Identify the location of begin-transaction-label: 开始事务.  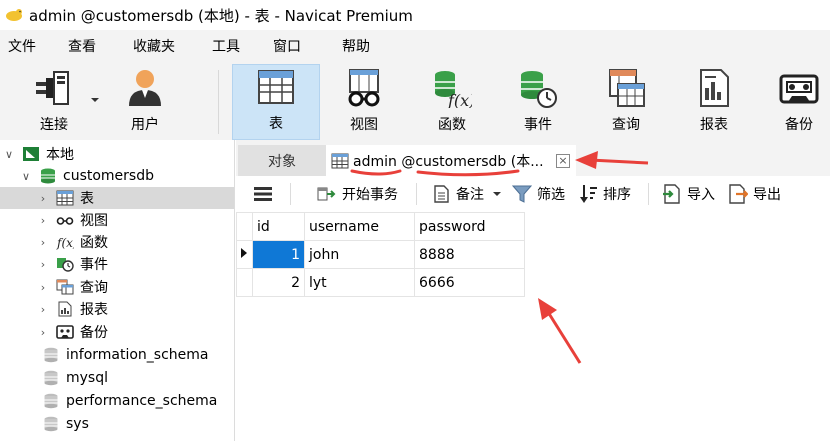
(370, 195).